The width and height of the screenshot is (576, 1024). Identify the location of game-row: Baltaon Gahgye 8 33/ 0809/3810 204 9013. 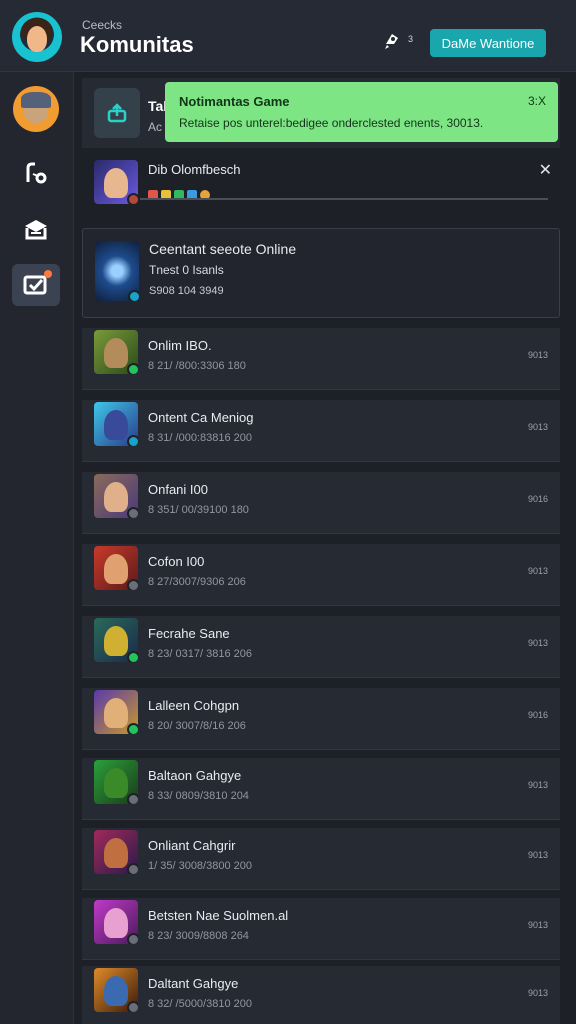
(321, 789).